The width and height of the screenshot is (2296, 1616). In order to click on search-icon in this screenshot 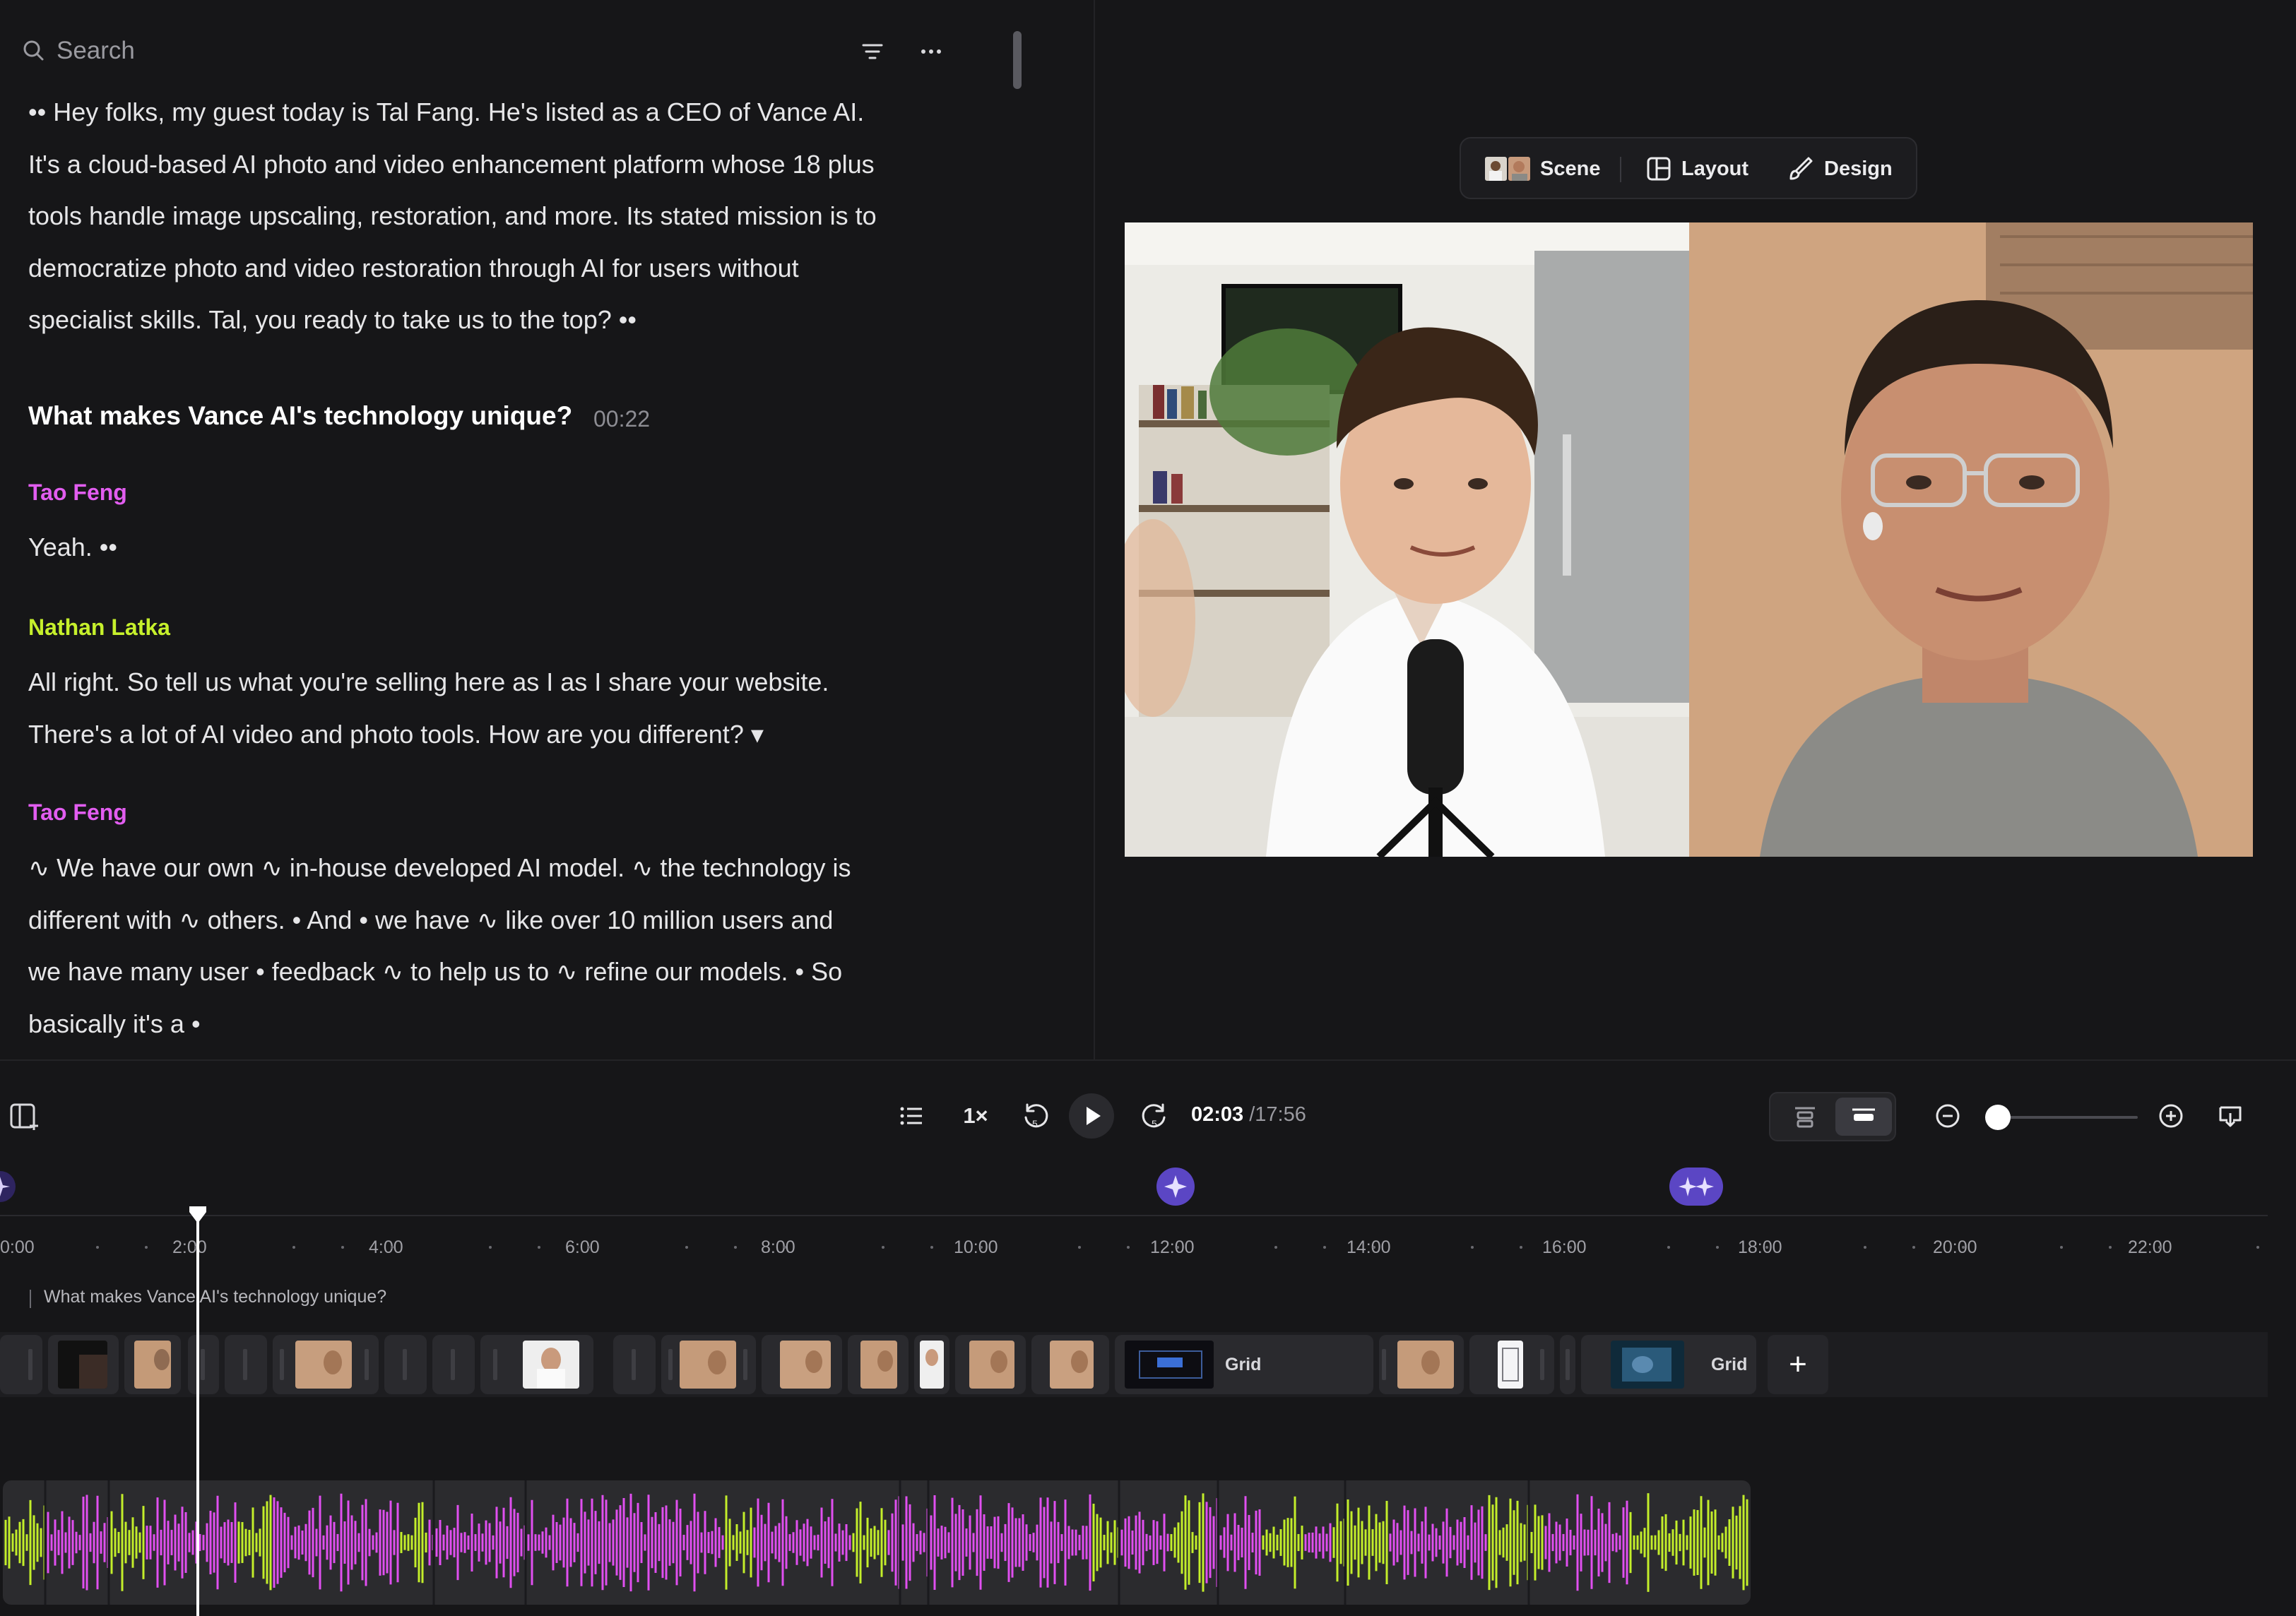, I will do `click(34, 51)`.